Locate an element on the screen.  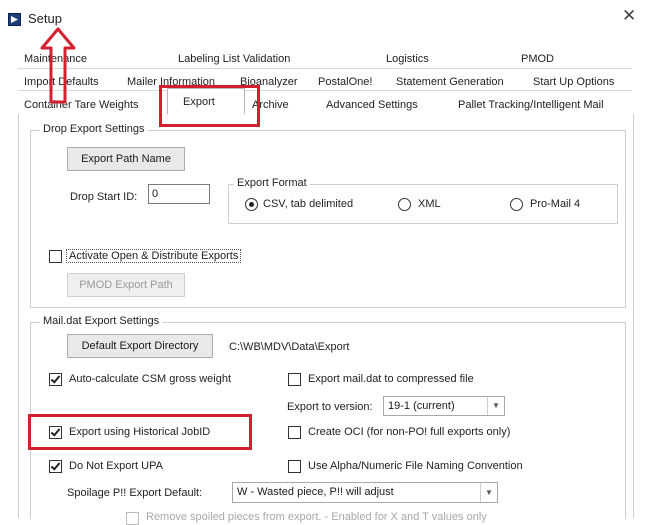
tab-postalone: PostalOne! is located at coordinates (345, 82).